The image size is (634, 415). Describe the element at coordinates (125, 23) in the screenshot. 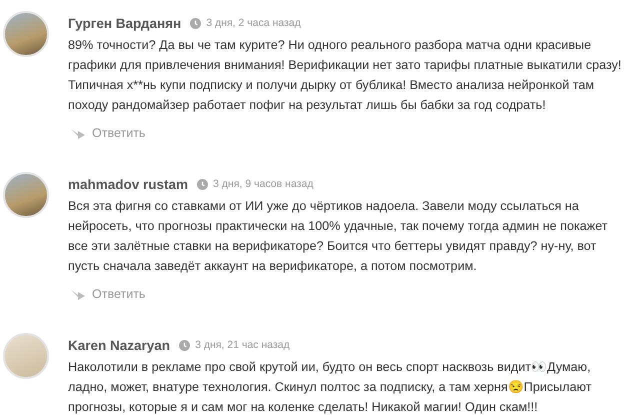

I see `author-name: Гурген Варданян` at that location.